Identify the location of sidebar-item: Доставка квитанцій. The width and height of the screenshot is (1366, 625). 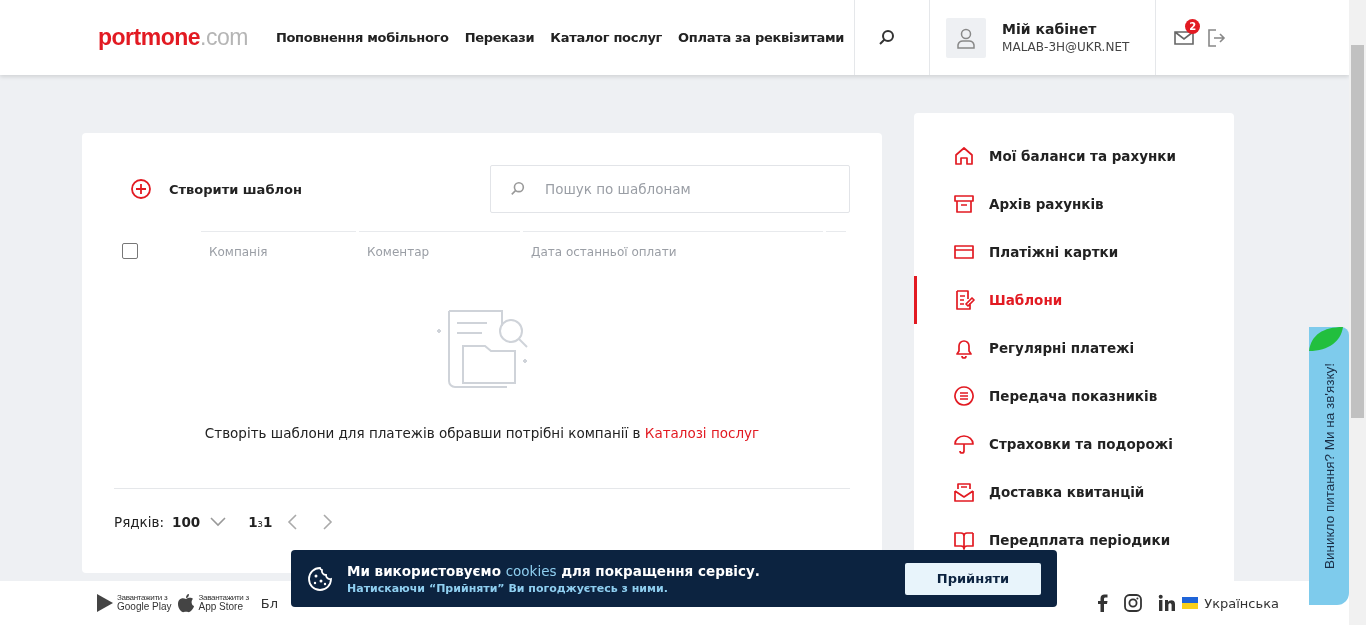
(1074, 492).